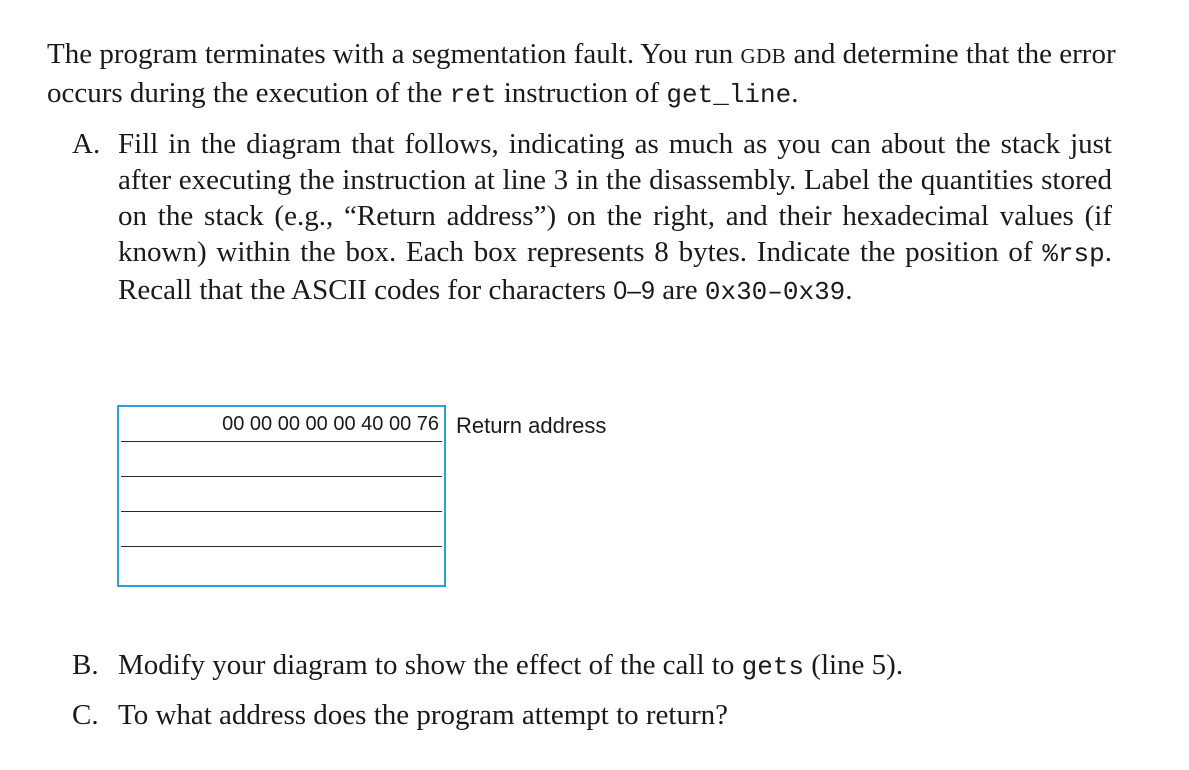  I want to click on stack-diagram: 00 00 00 00 00 40 00 76, so click(281, 496).